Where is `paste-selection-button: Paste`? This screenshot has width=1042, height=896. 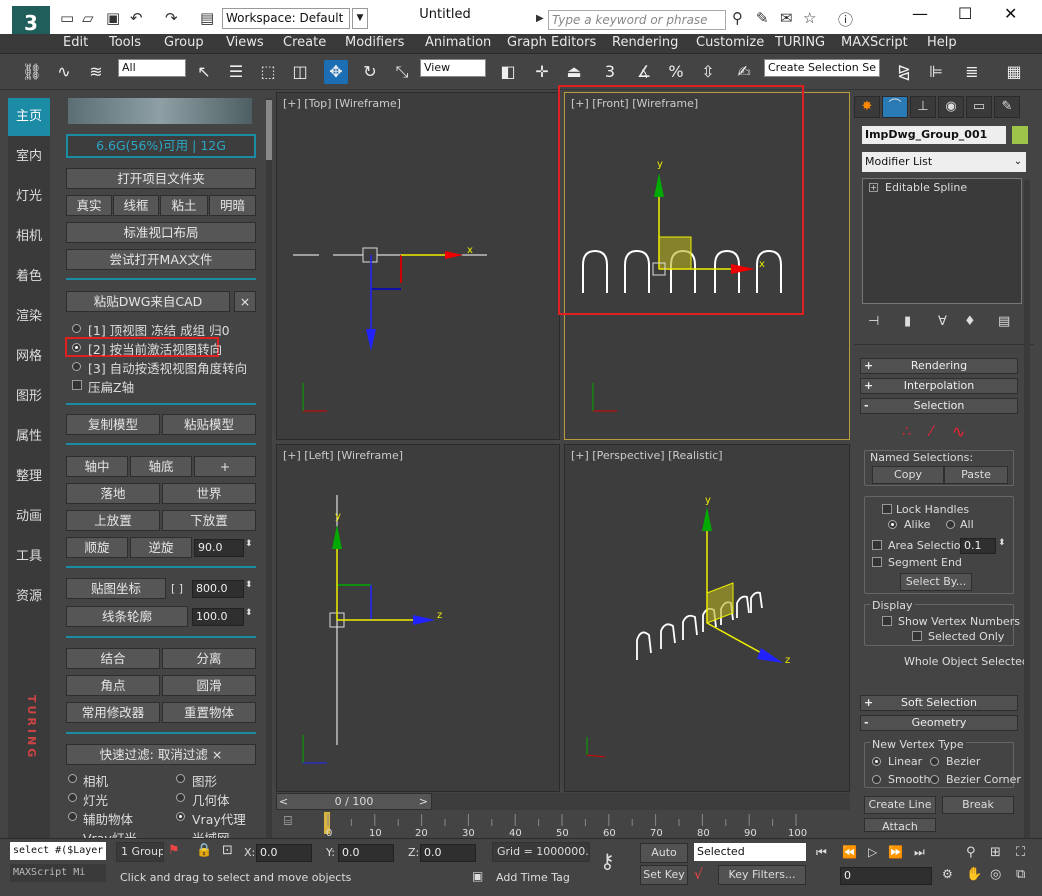 paste-selection-button: Paste is located at coordinates (976, 475).